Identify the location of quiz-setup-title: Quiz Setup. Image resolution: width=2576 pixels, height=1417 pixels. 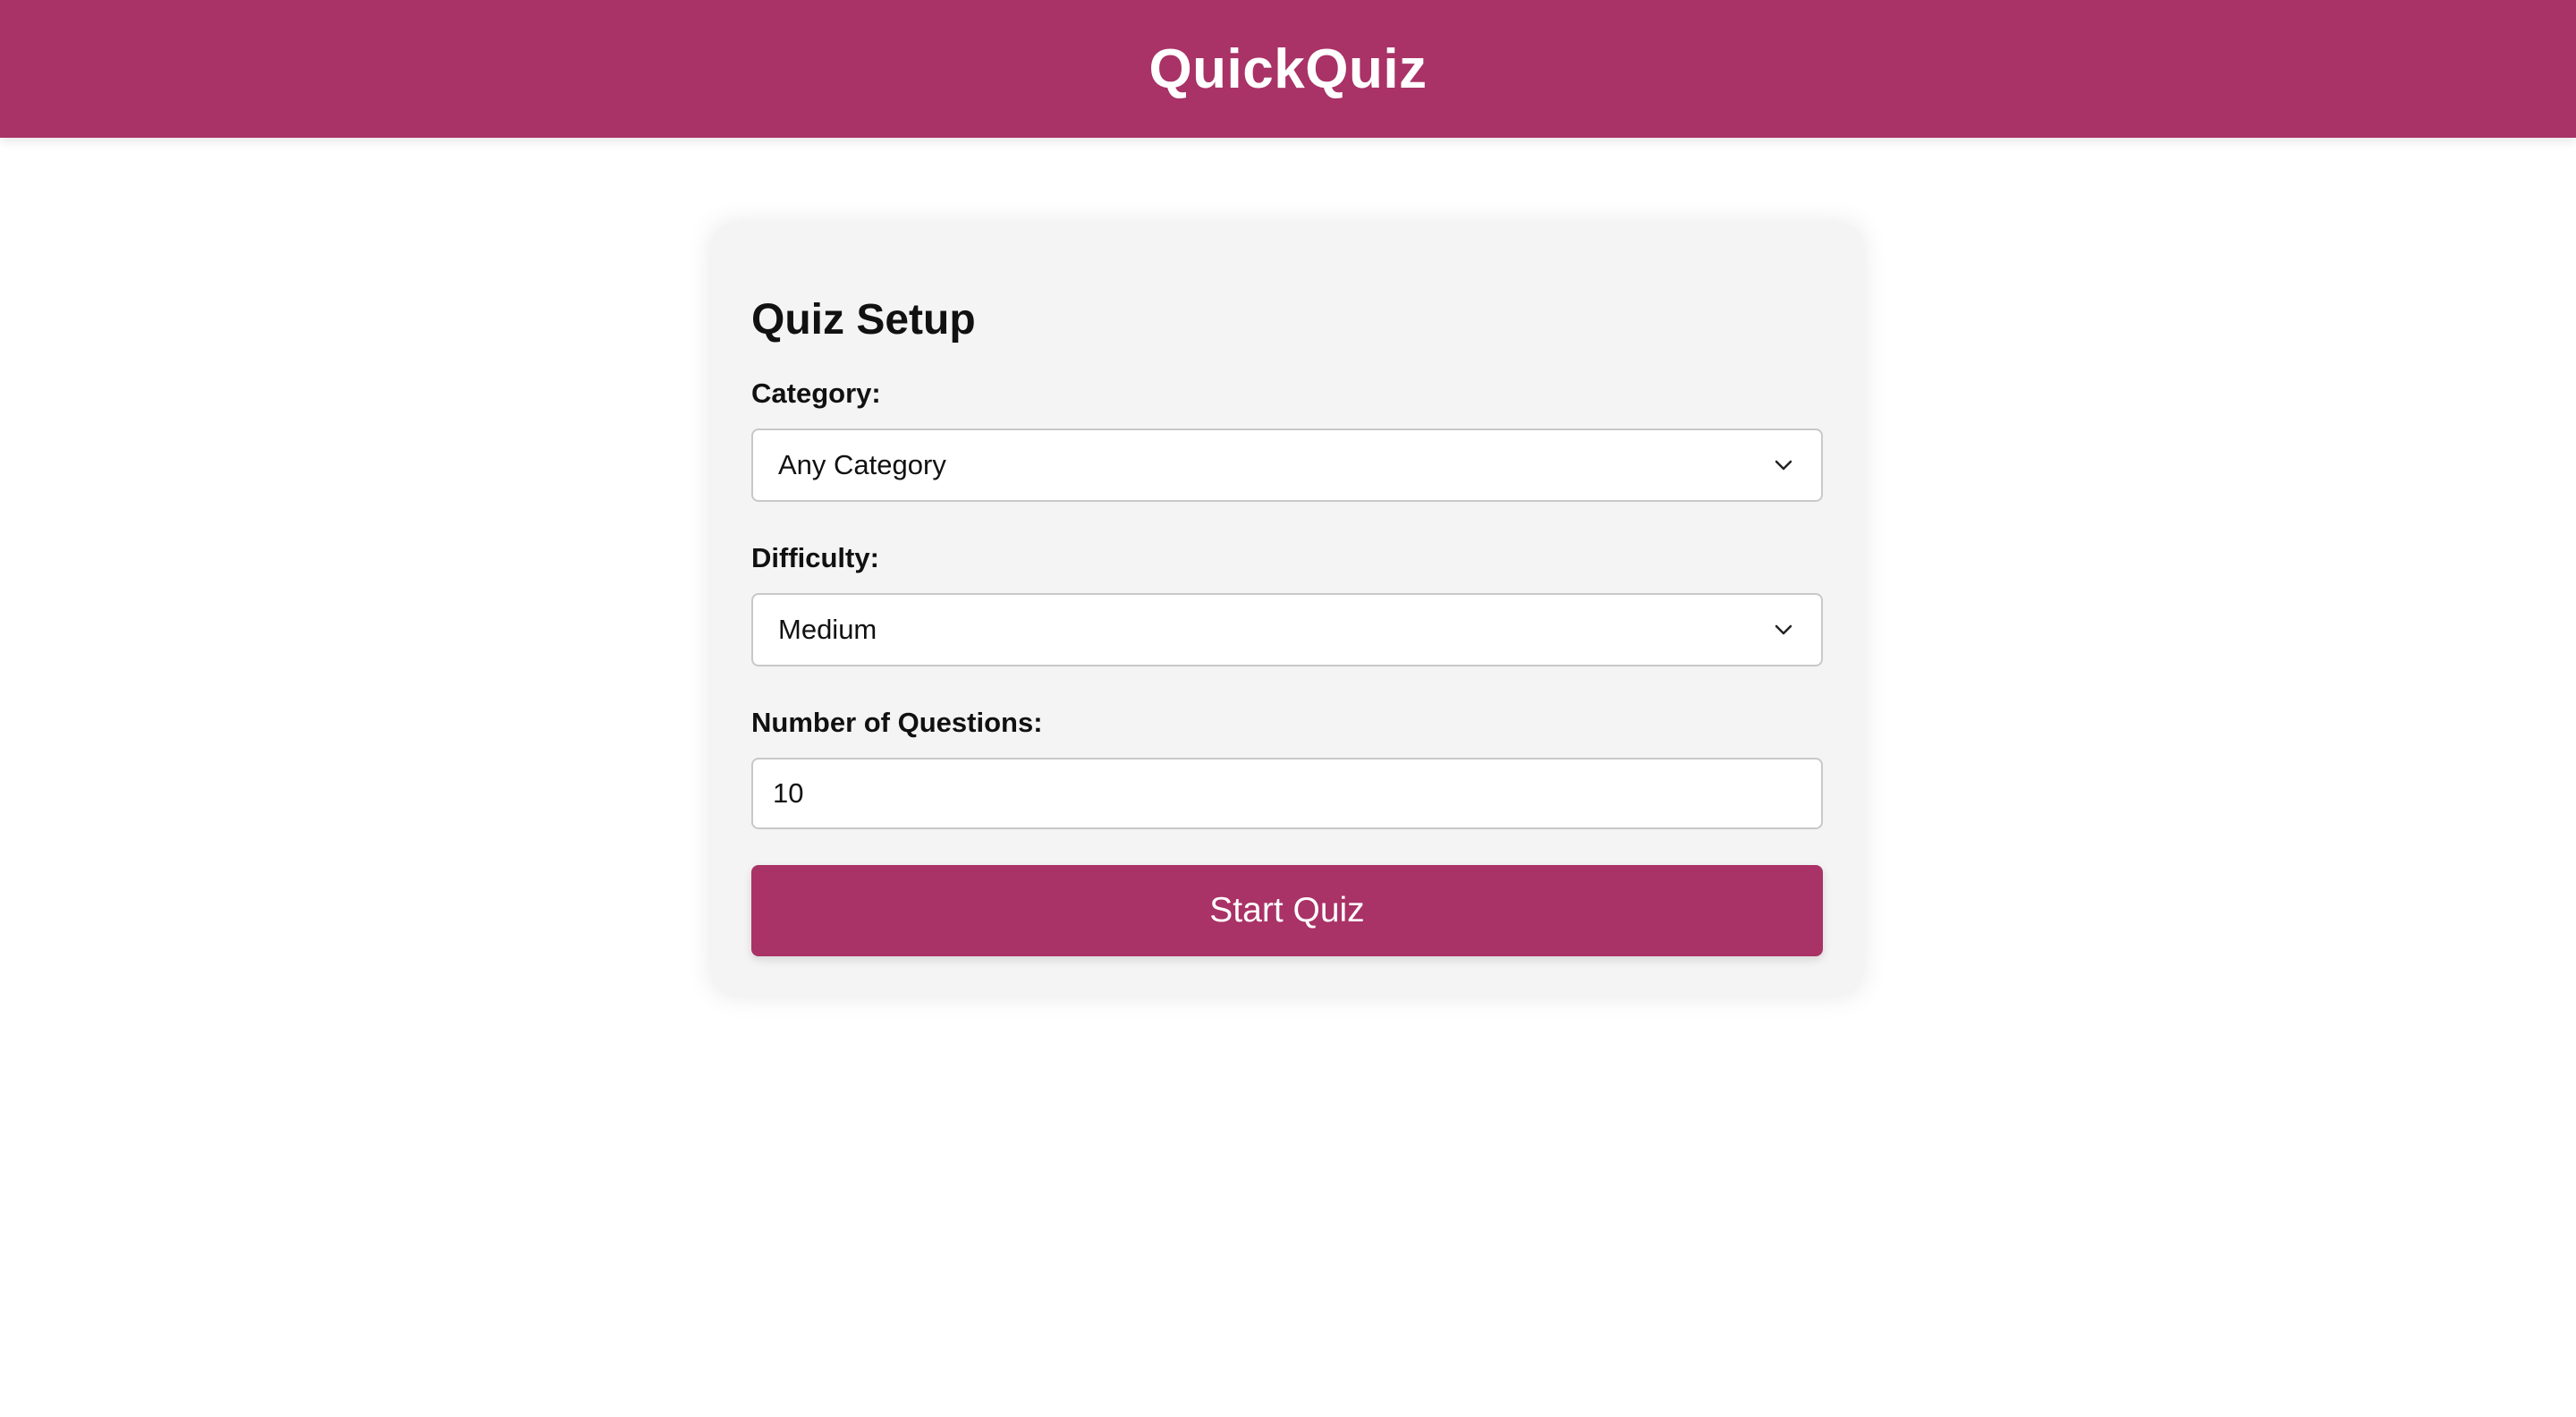
(863, 320).